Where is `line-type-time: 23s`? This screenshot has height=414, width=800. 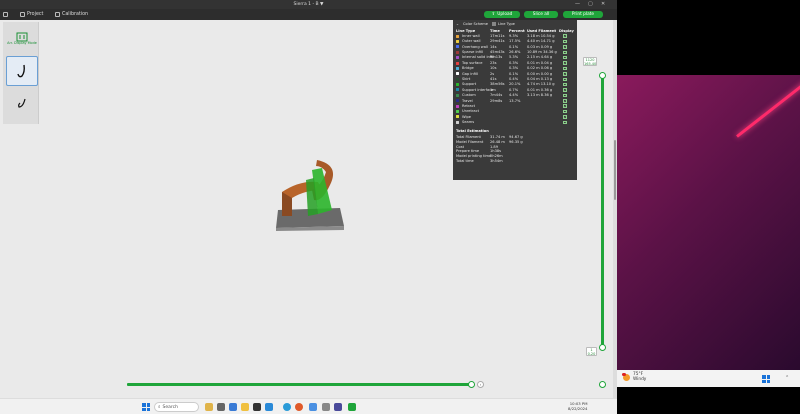 line-type-time: 23s is located at coordinates (493, 62).